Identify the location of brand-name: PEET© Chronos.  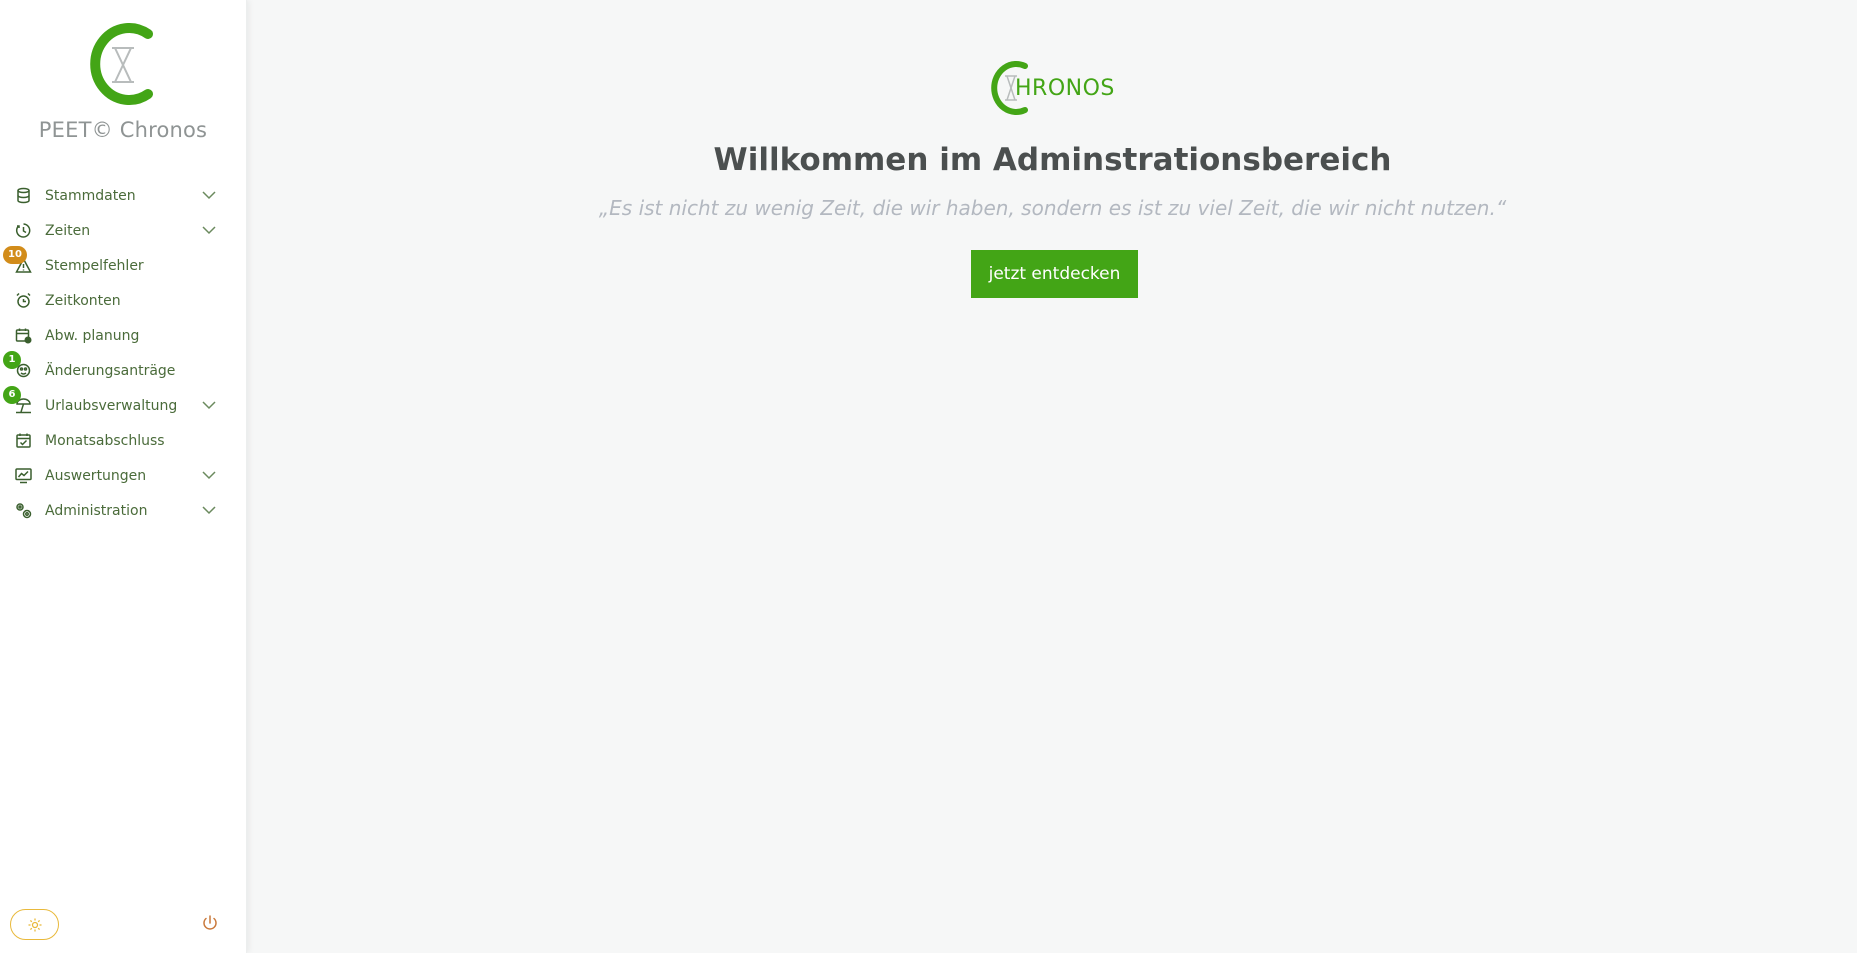
(123, 130).